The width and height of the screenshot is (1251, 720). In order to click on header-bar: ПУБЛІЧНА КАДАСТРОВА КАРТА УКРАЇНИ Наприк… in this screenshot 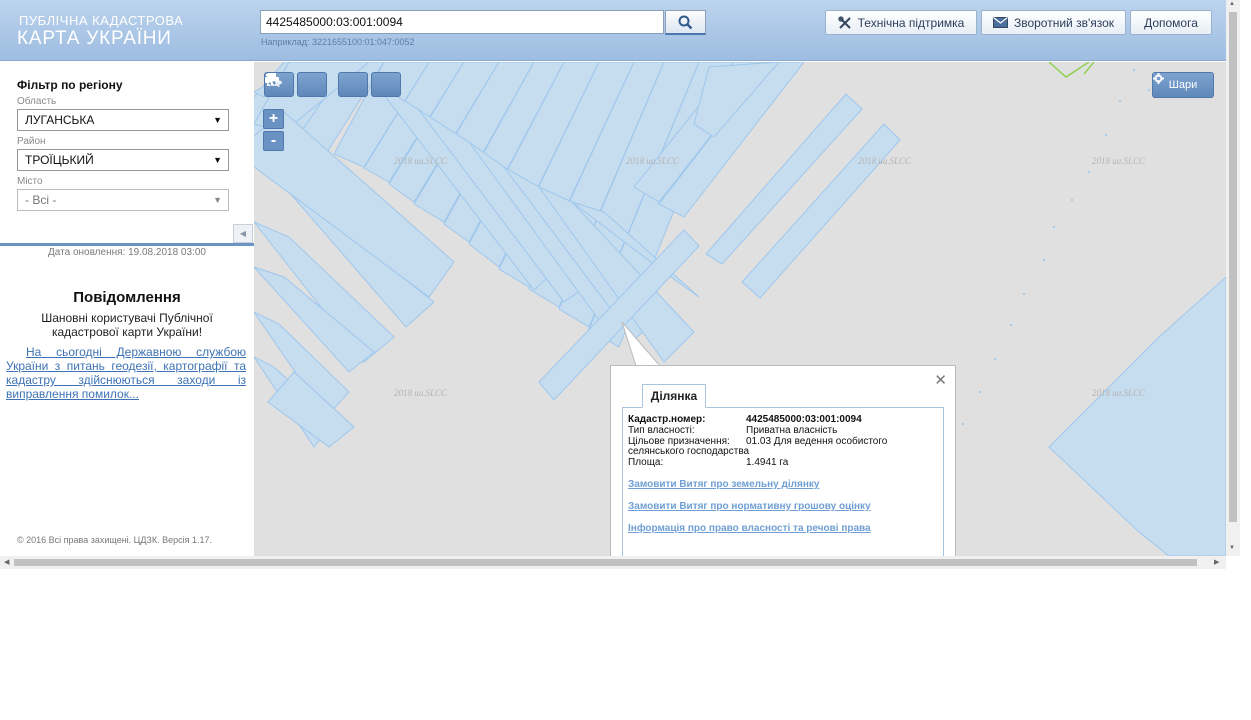, I will do `click(613, 30)`.